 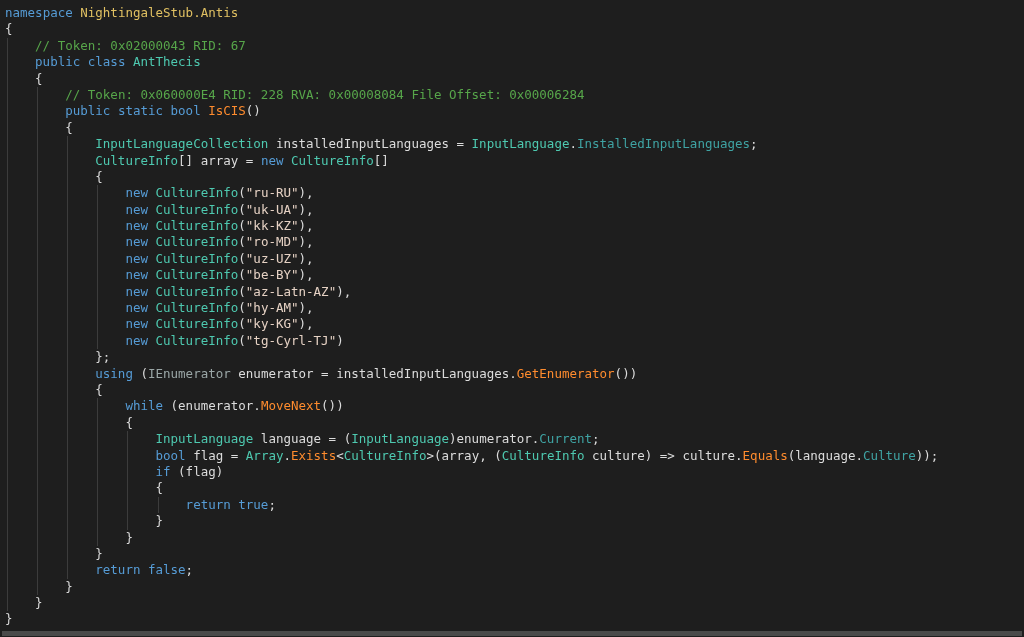 What do you see at coordinates (366, 373) in the screenshot?
I see `code-line: using (IEnumerator enumerator = installedInputLanguages.GetEnumerator())` at bounding box center [366, 373].